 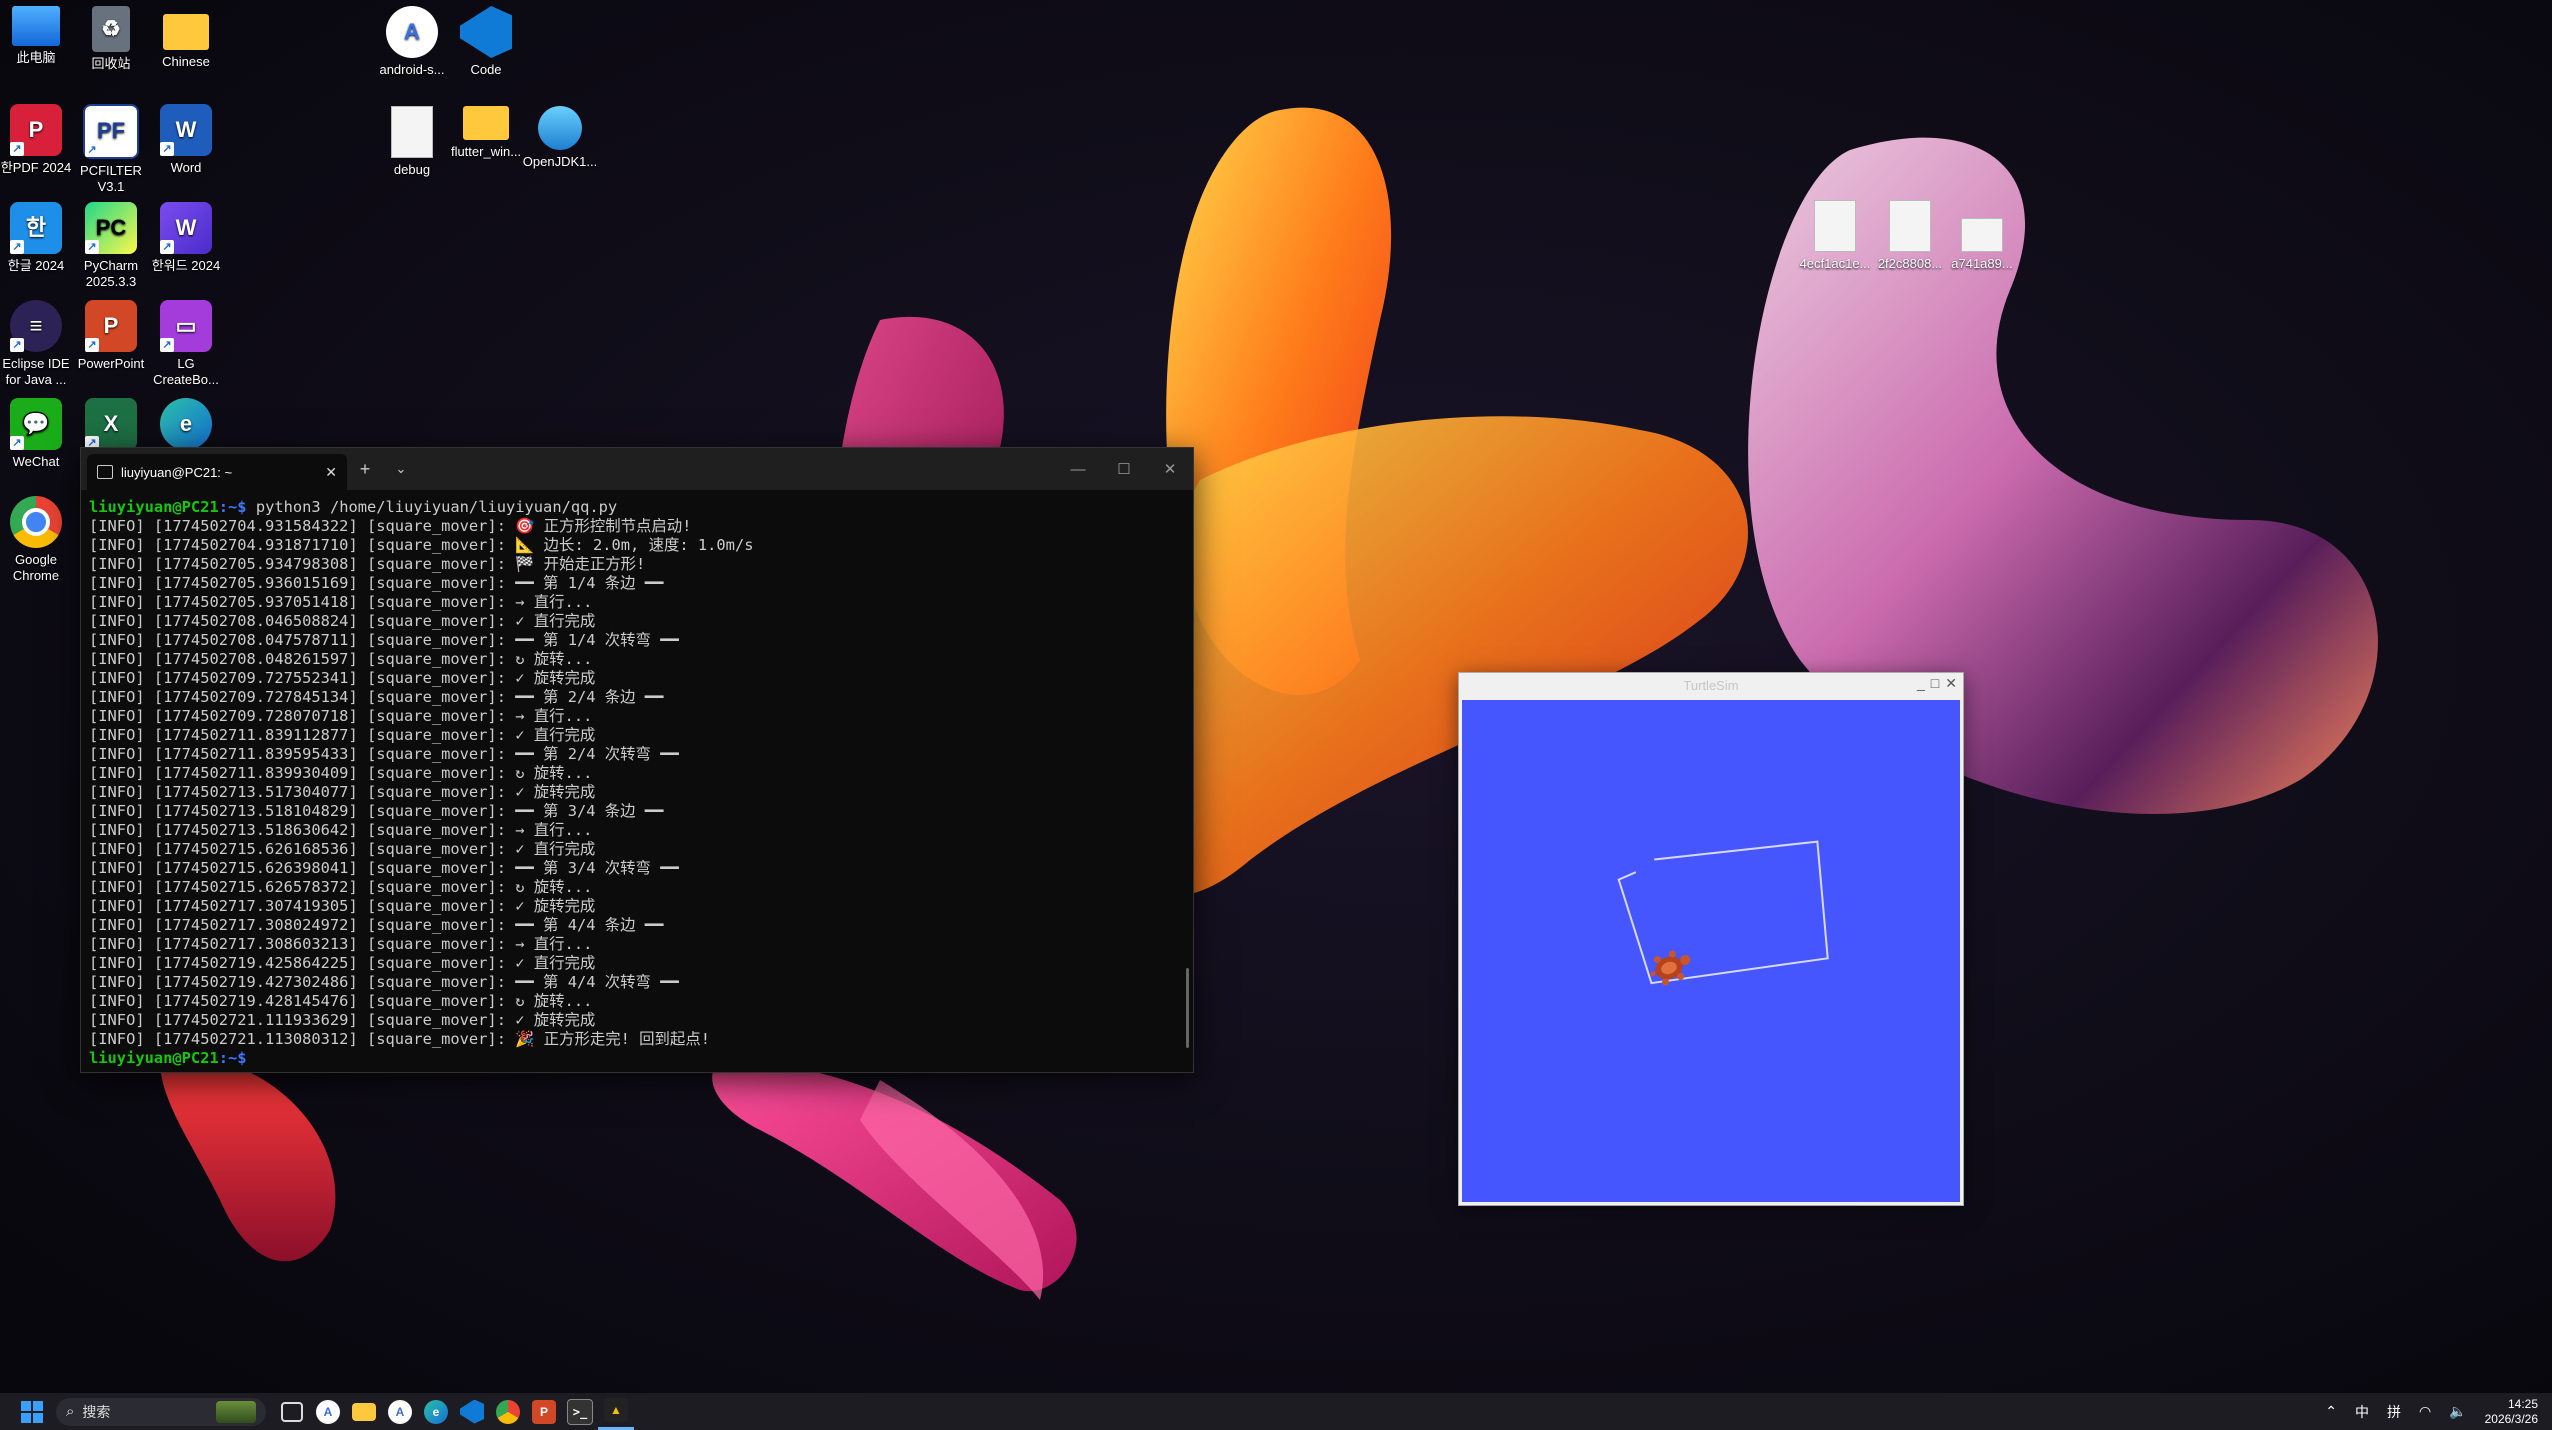 I want to click on desktop-icon-label: 한워드 2024, so click(x=186, y=265).